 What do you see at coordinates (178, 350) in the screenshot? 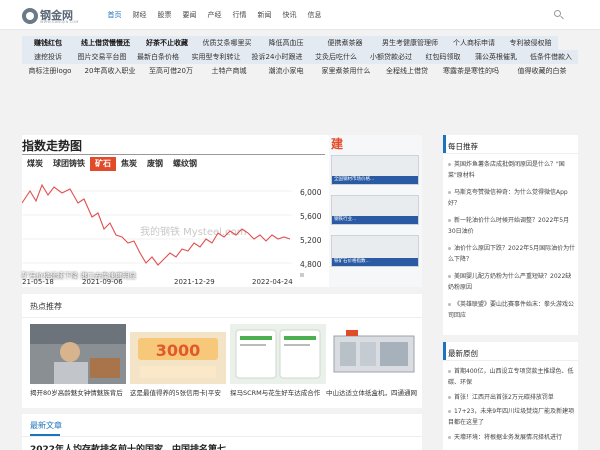
I see `banner-number: 3000` at bounding box center [178, 350].